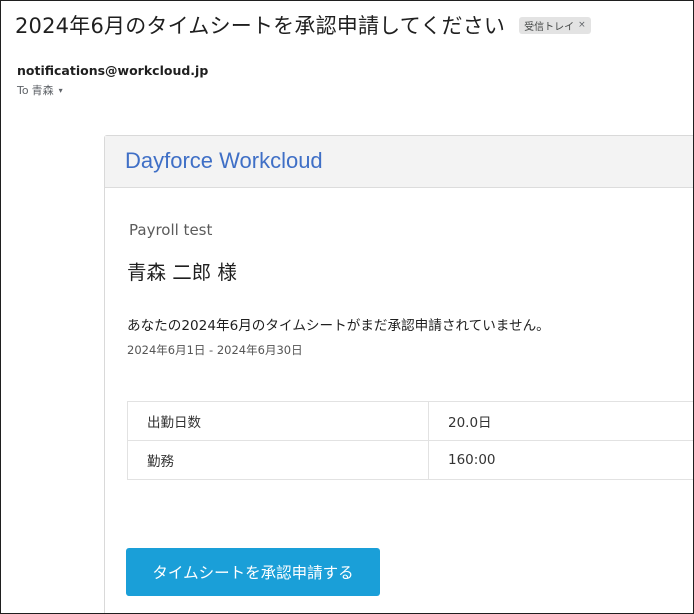 The image size is (694, 614). I want to click on table-row: 勤務 160:00, so click(410, 460).